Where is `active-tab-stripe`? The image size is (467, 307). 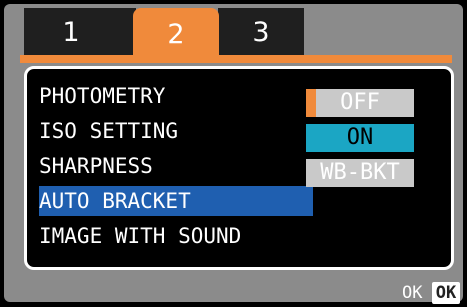 active-tab-stripe is located at coordinates (236, 59).